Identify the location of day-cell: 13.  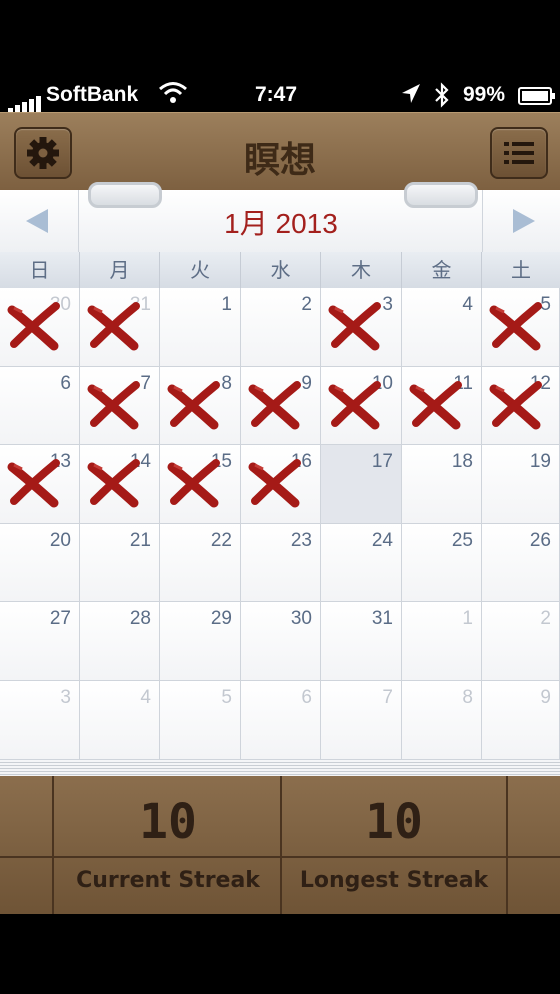
(40, 484).